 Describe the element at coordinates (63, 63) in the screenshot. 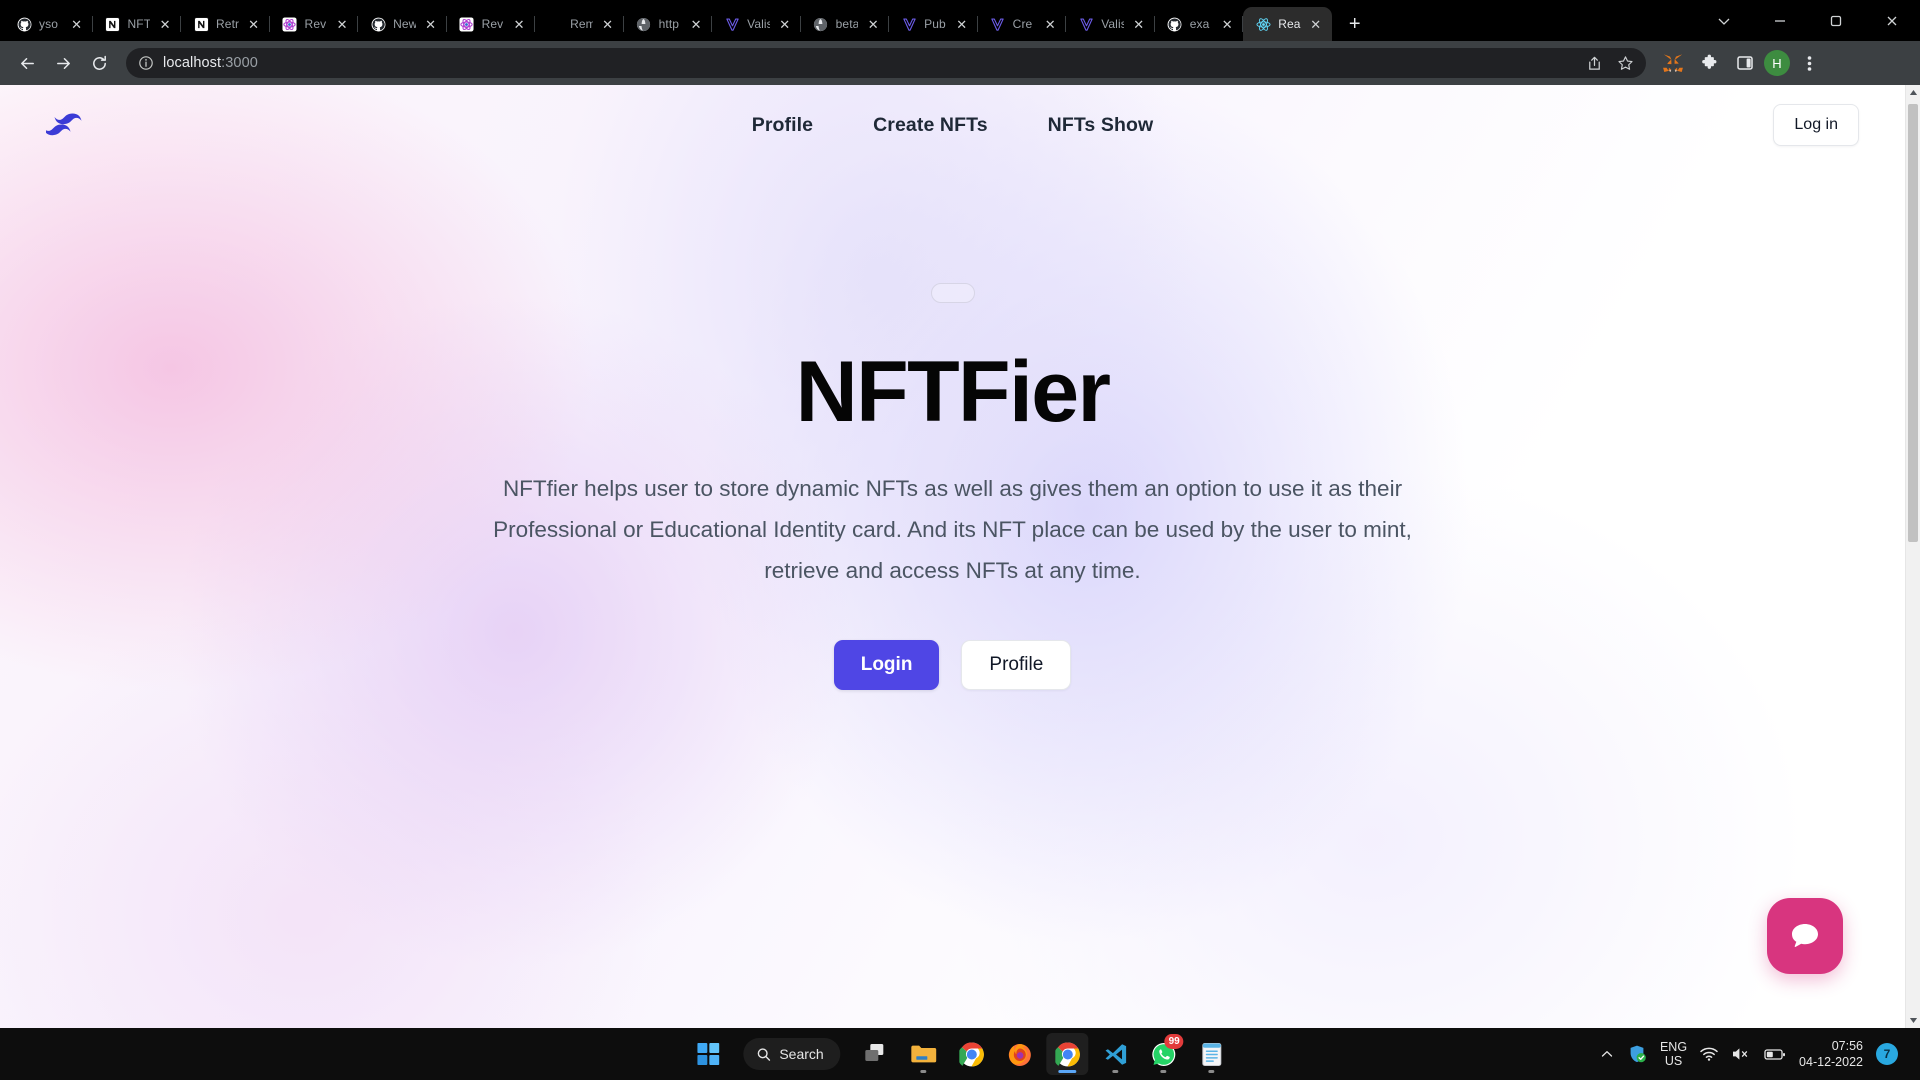

I see `forward-arrow-icon` at that location.